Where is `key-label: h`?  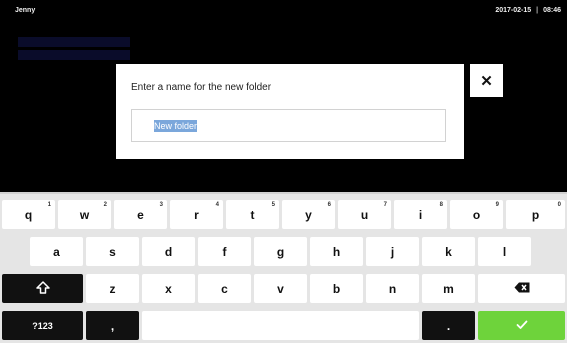
key-label: h is located at coordinates (336, 251).